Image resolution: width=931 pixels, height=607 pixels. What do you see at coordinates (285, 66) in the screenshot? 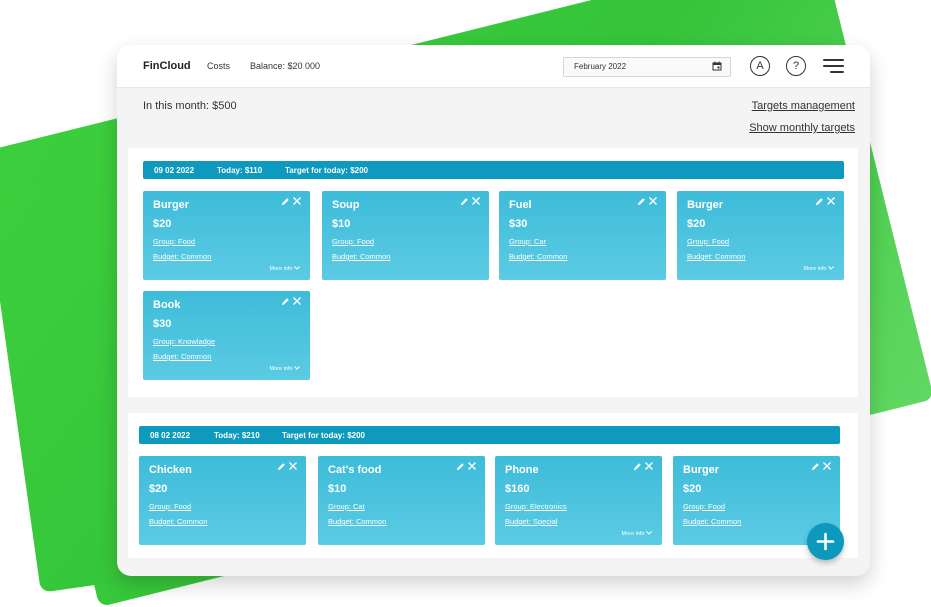
I see `balance-label: Balance: $20 000` at bounding box center [285, 66].